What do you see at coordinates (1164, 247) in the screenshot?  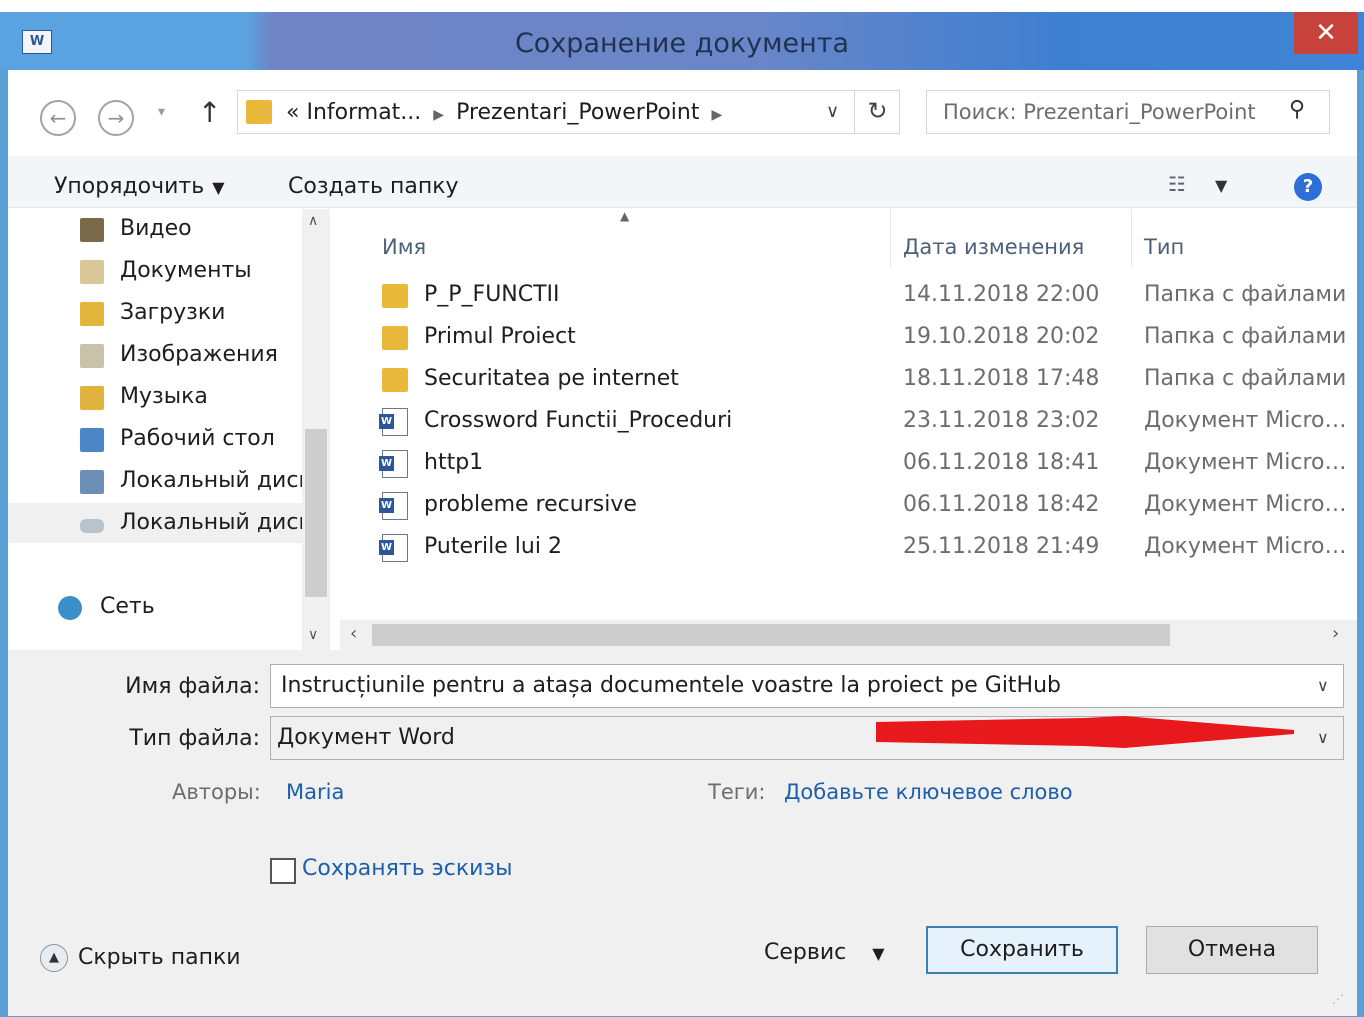 I see `column-header-type: Тип` at bounding box center [1164, 247].